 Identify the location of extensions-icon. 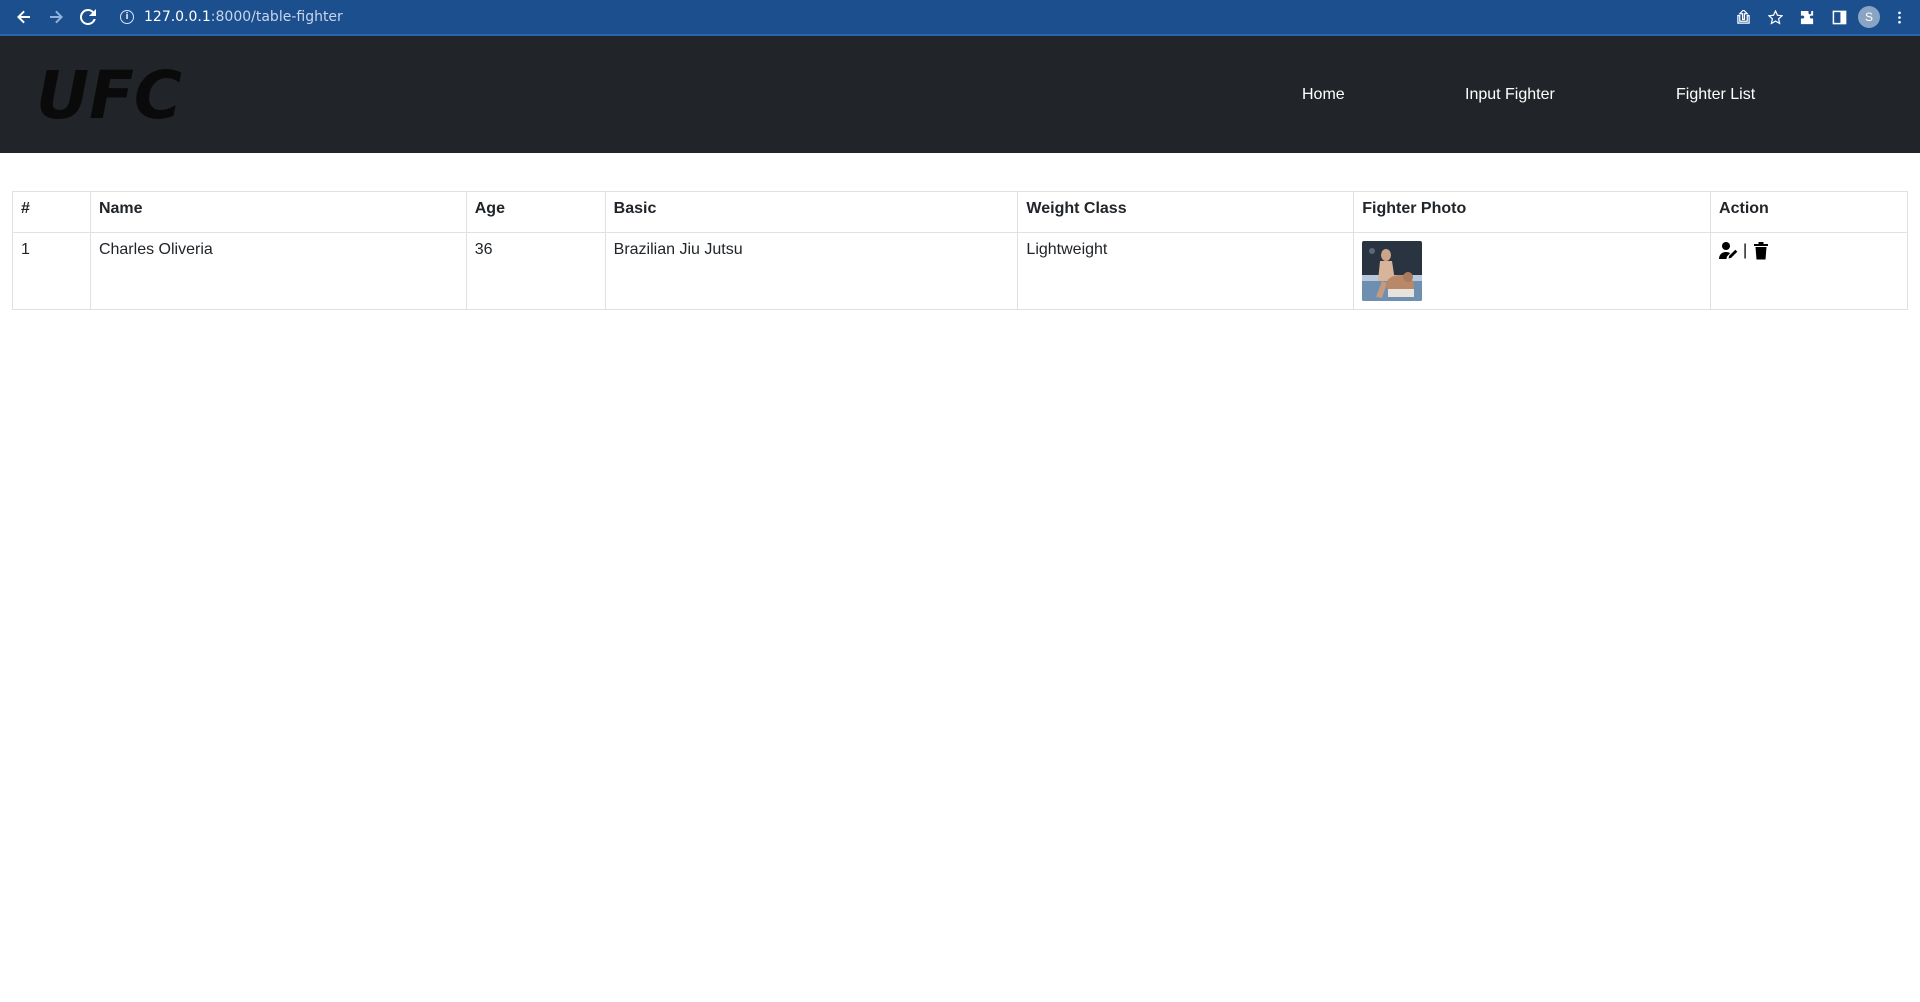
(1807, 17).